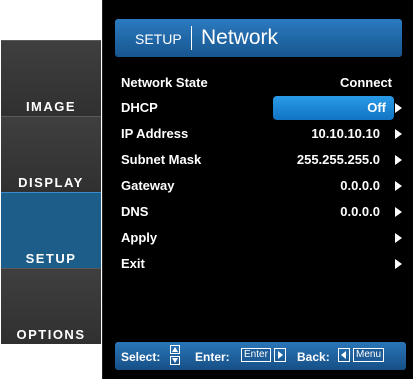 This screenshot has width=413, height=379. I want to click on menu-header: SETUP Network, so click(258, 38).